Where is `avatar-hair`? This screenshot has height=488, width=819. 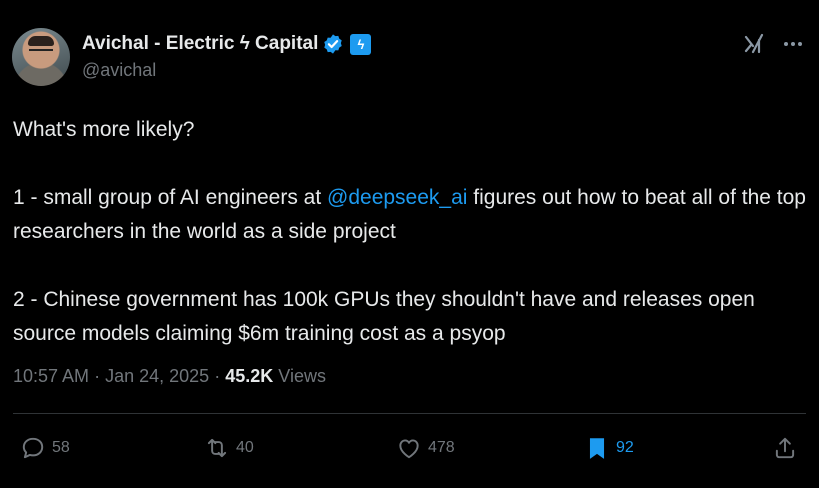 avatar-hair is located at coordinates (41, 41).